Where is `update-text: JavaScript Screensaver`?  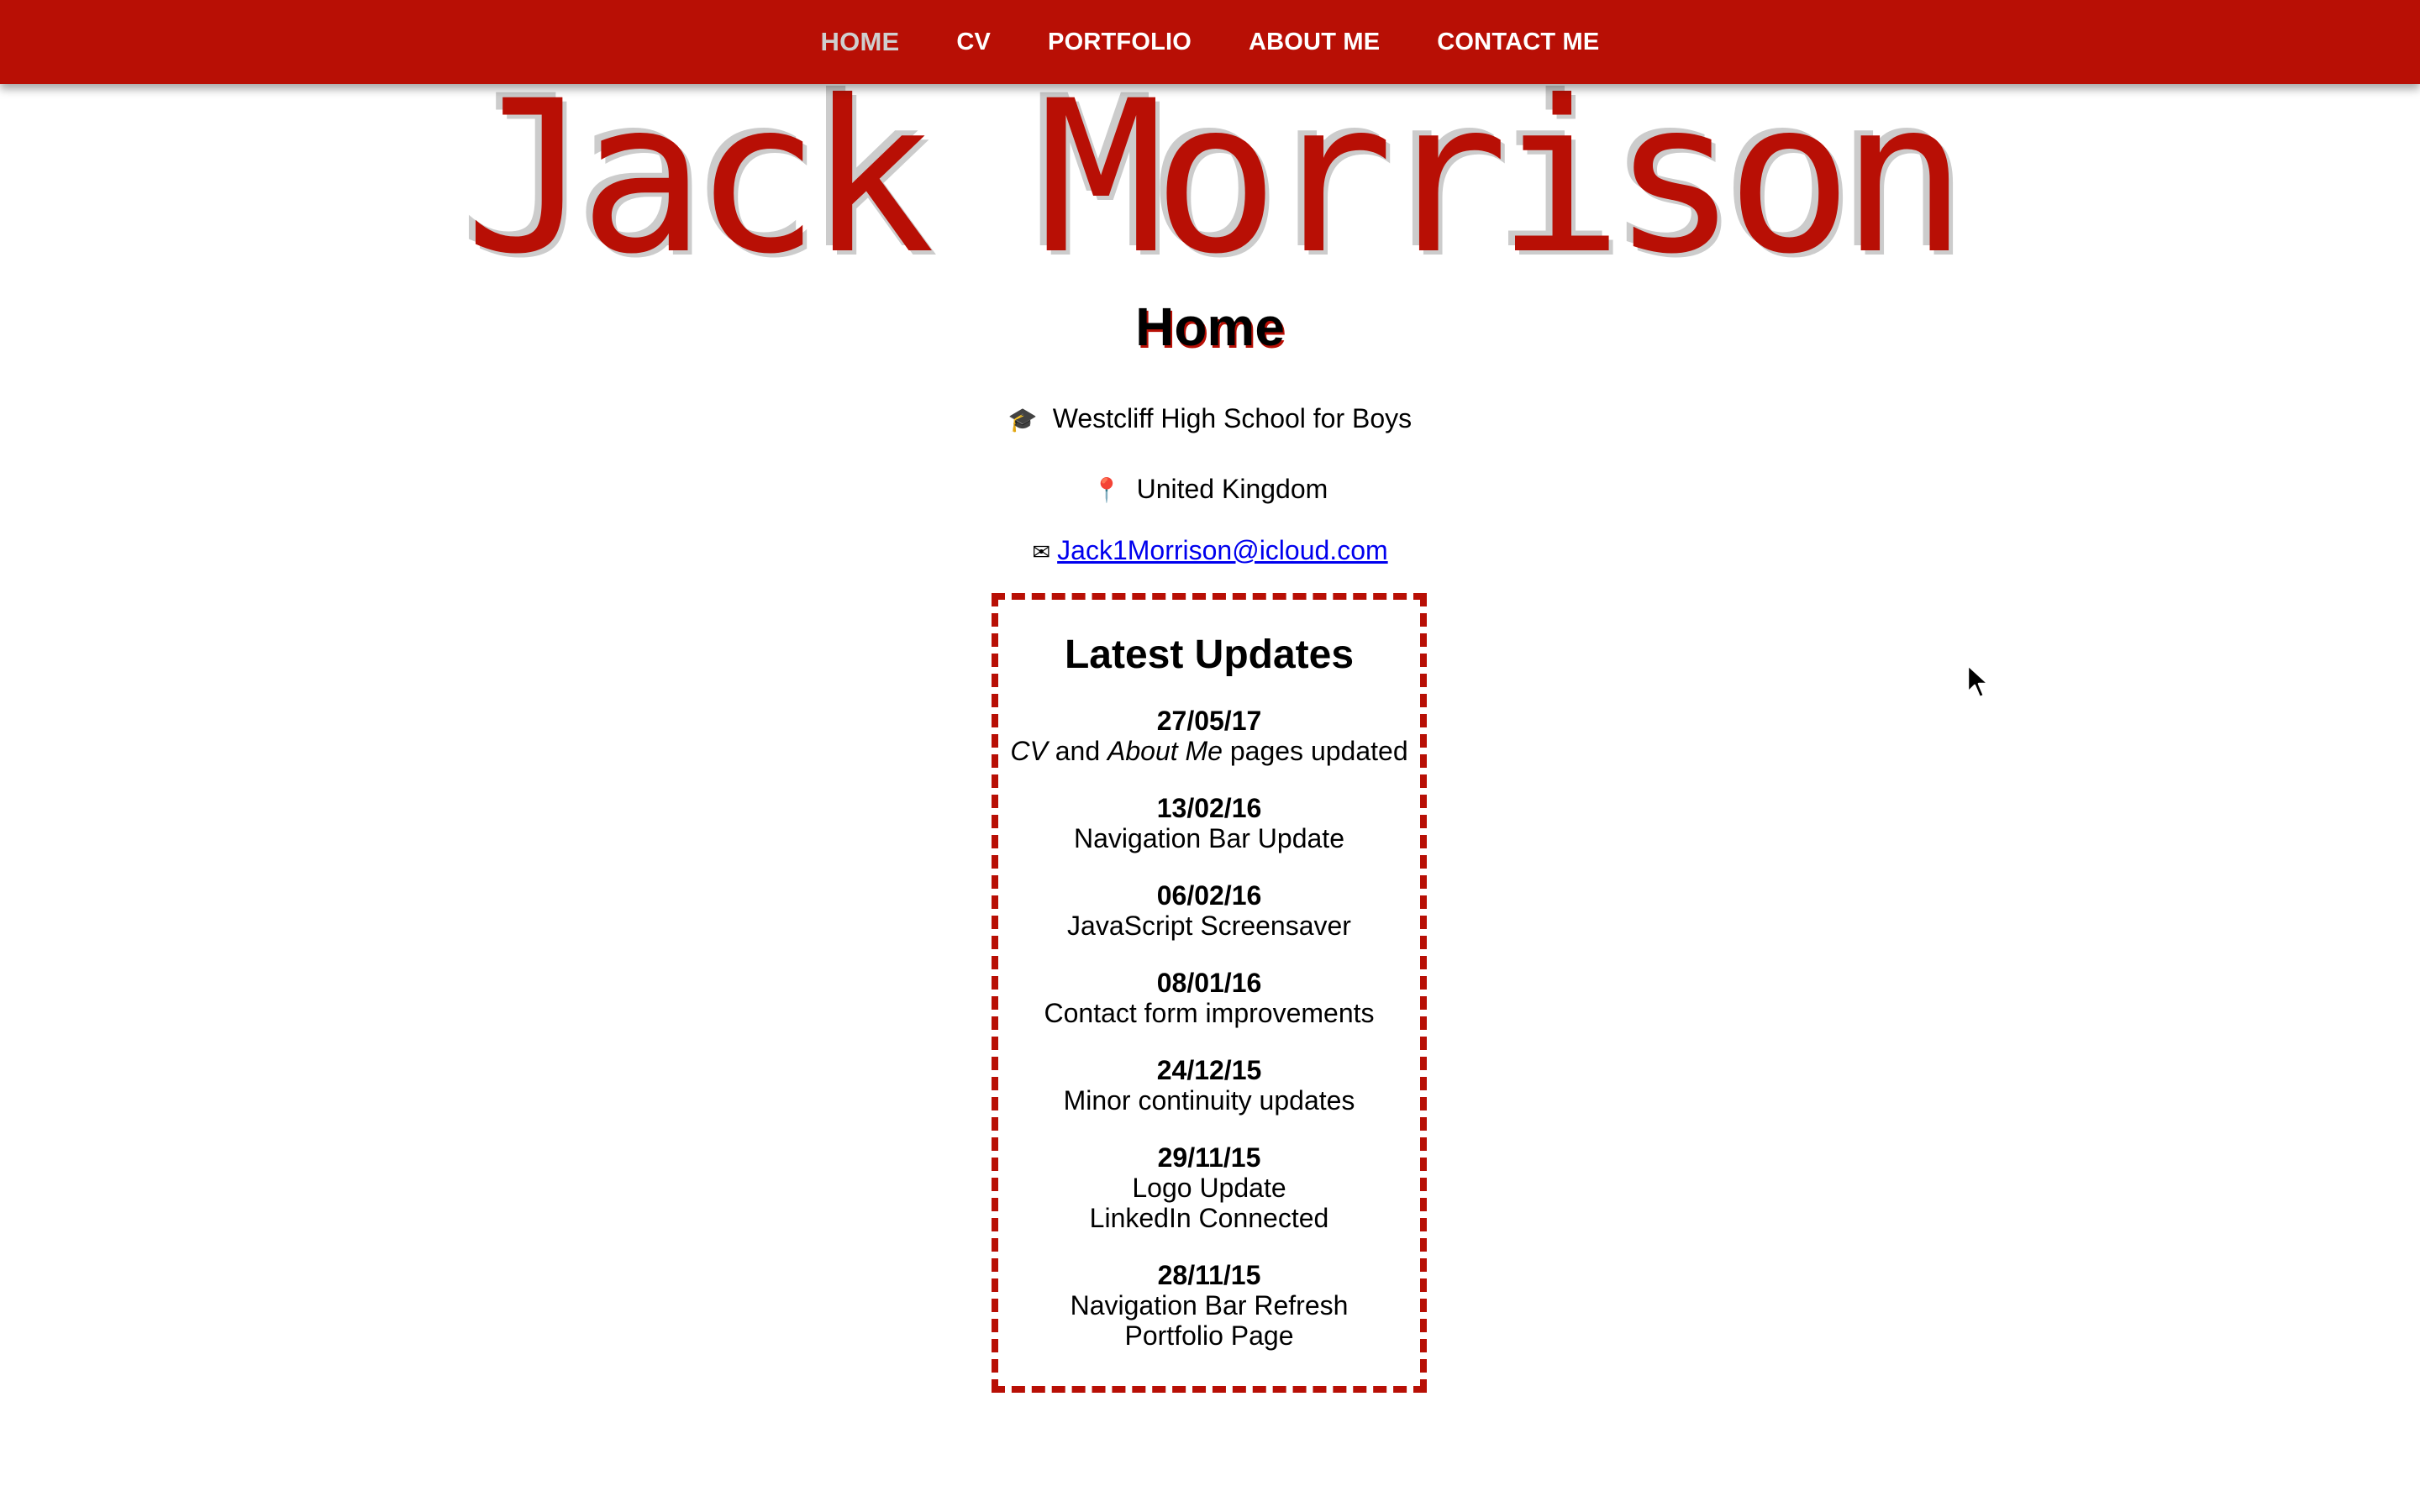
update-text: JavaScript Screensaver is located at coordinates (1209, 926).